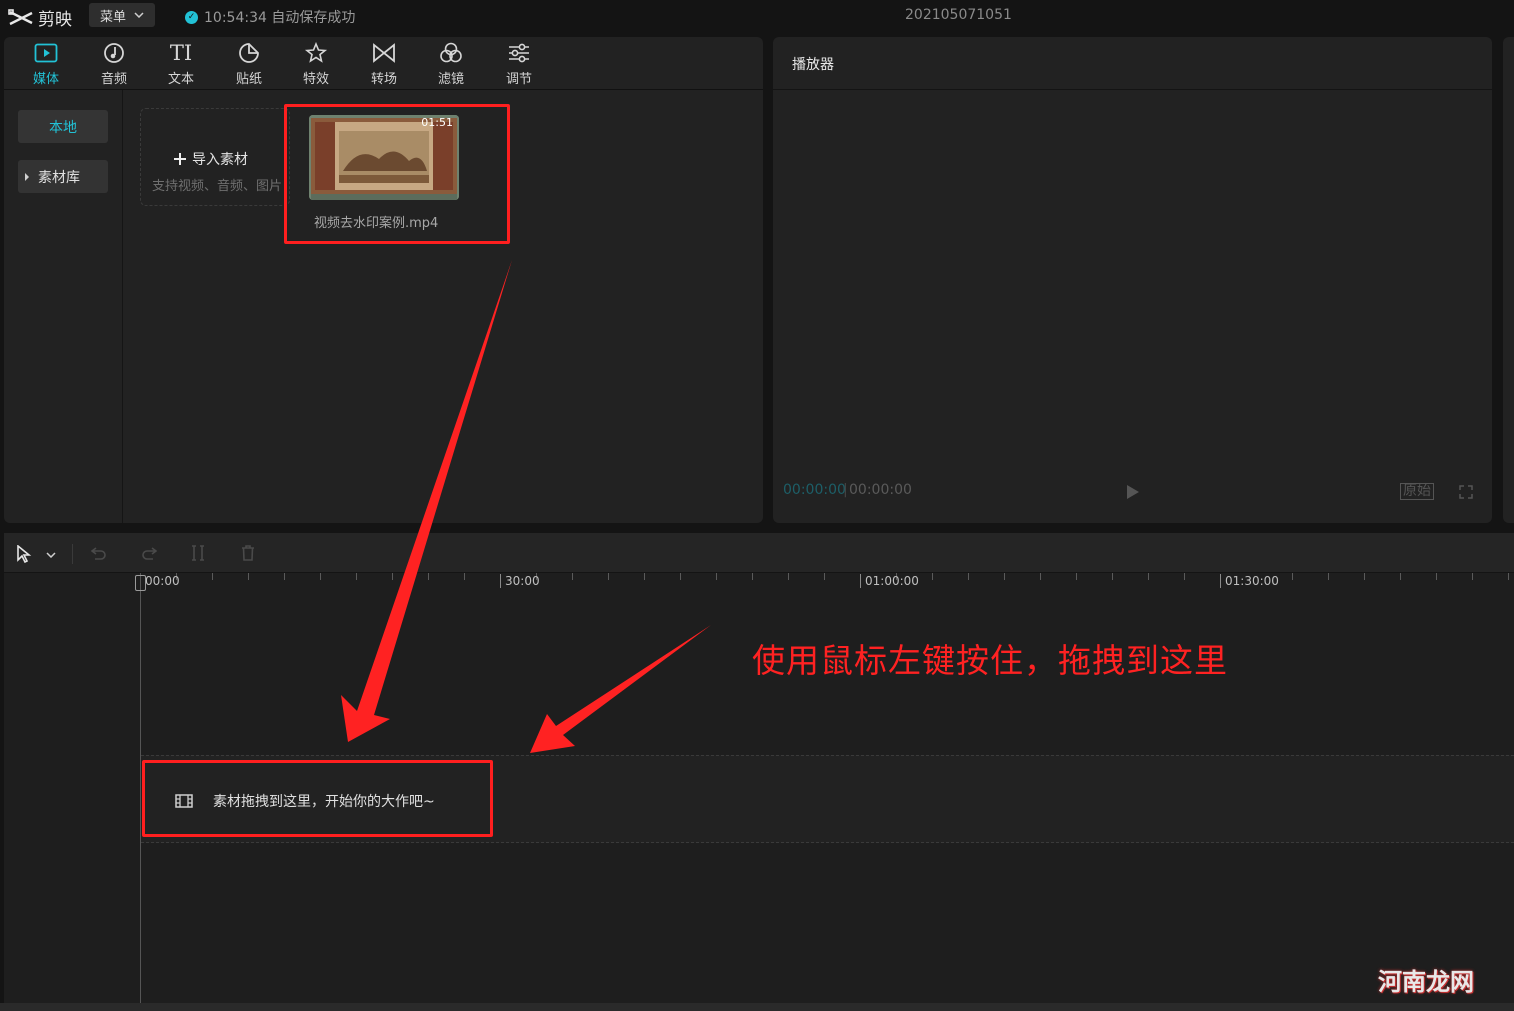 This screenshot has height=1011, width=1514. Describe the element at coordinates (1249, 581) in the screenshot. I see `ruler-label: 01:30:00` at that location.